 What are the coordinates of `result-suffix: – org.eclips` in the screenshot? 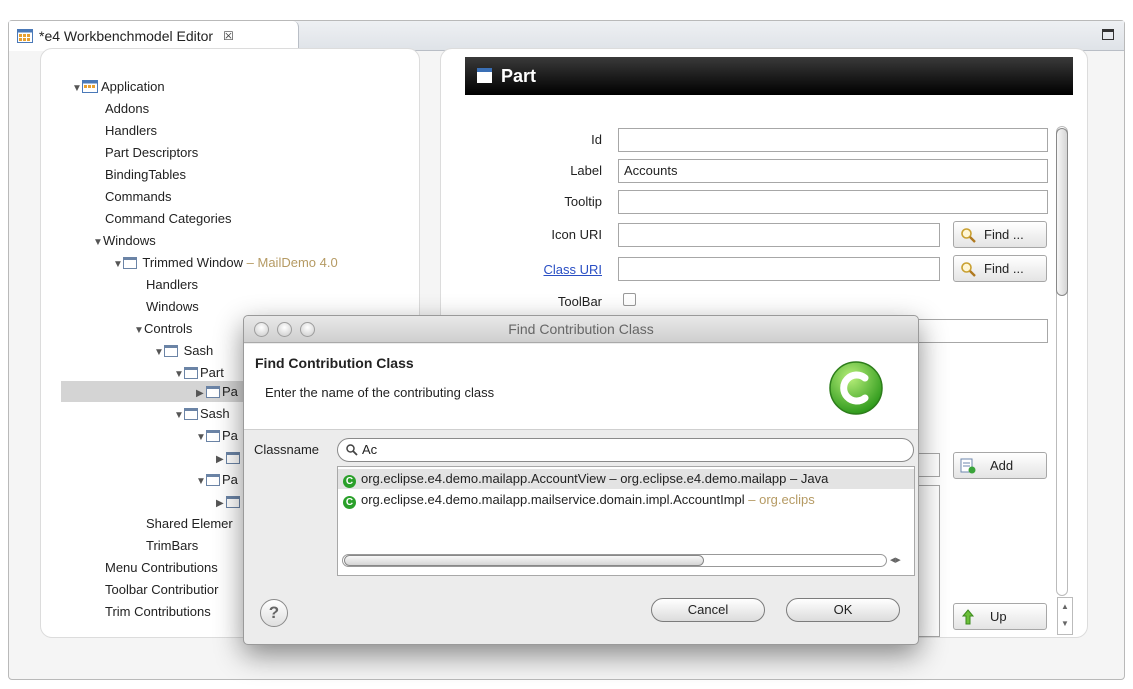 It's located at (779, 499).